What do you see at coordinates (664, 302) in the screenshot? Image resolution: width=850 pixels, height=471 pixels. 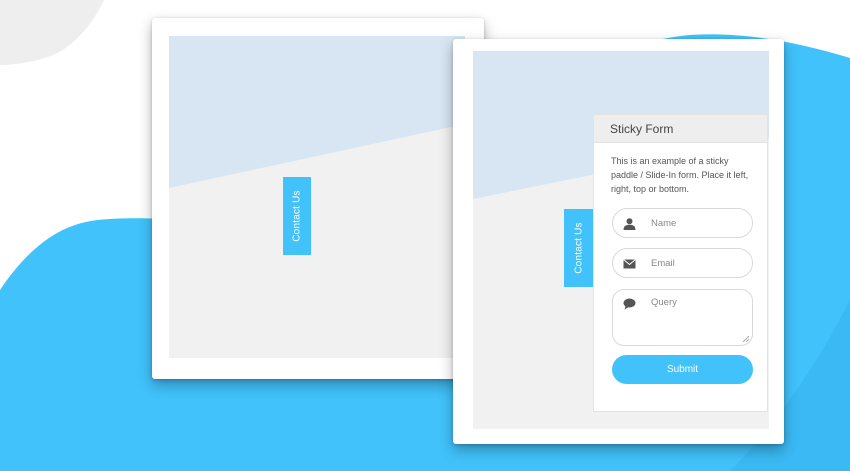 I see `query-placeholder: Query` at bounding box center [664, 302].